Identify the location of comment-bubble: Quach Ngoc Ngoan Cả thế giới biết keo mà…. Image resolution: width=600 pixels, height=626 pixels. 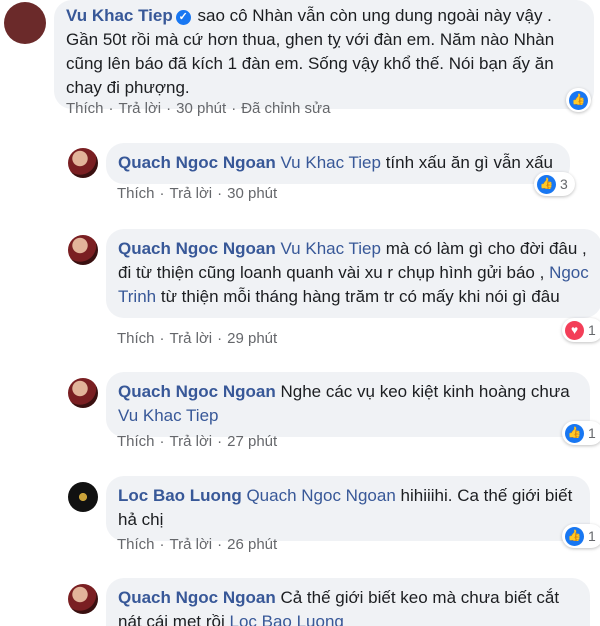
(348, 602).